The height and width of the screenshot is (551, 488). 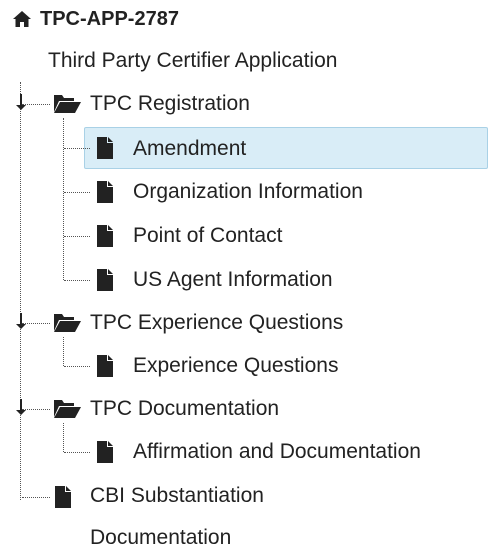 What do you see at coordinates (189, 149) in the screenshot?
I see `tree-item-amendment: Amendment` at bounding box center [189, 149].